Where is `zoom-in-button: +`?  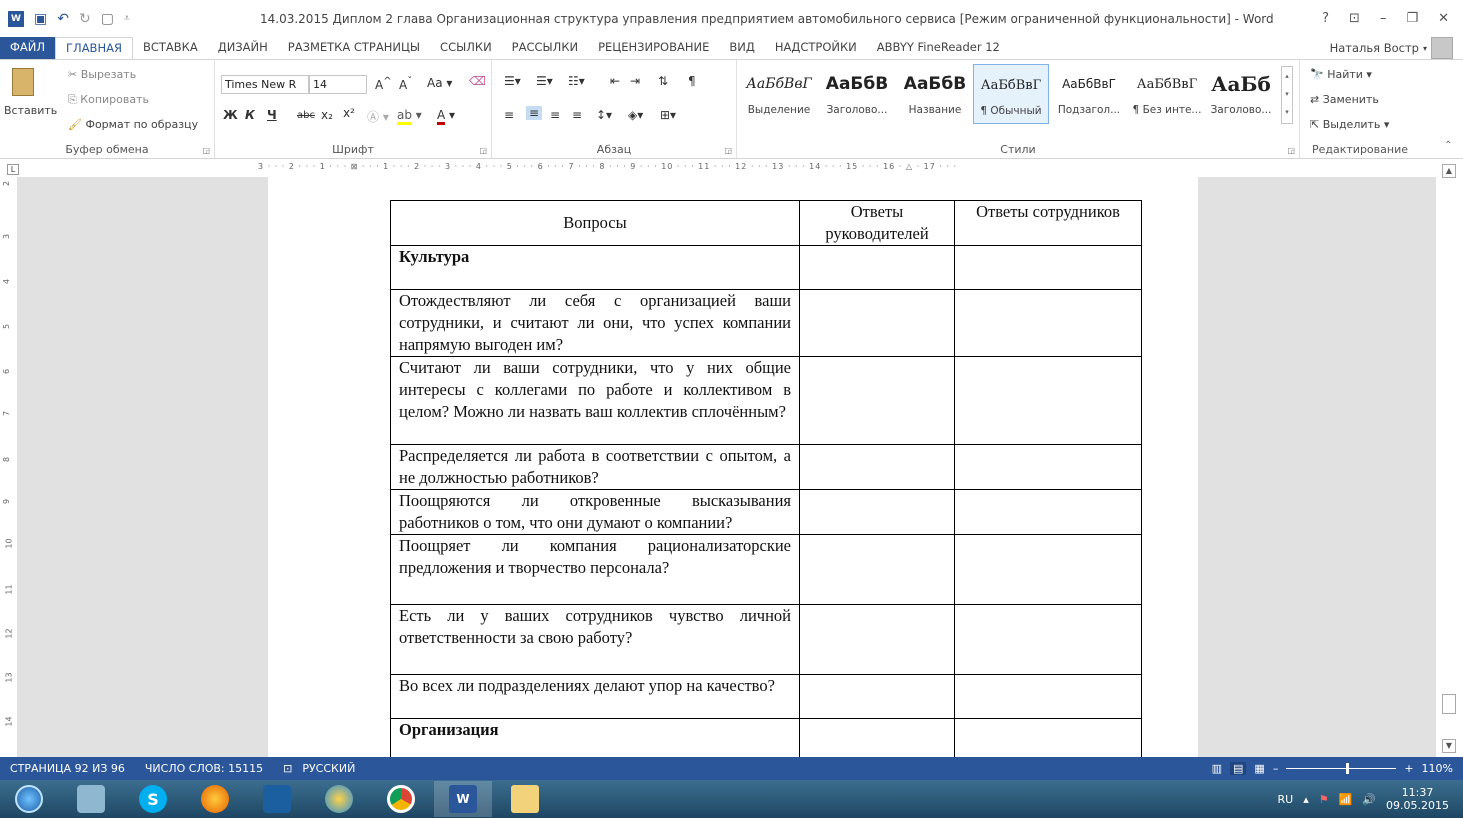
zoom-in-button: + is located at coordinates (1408, 768).